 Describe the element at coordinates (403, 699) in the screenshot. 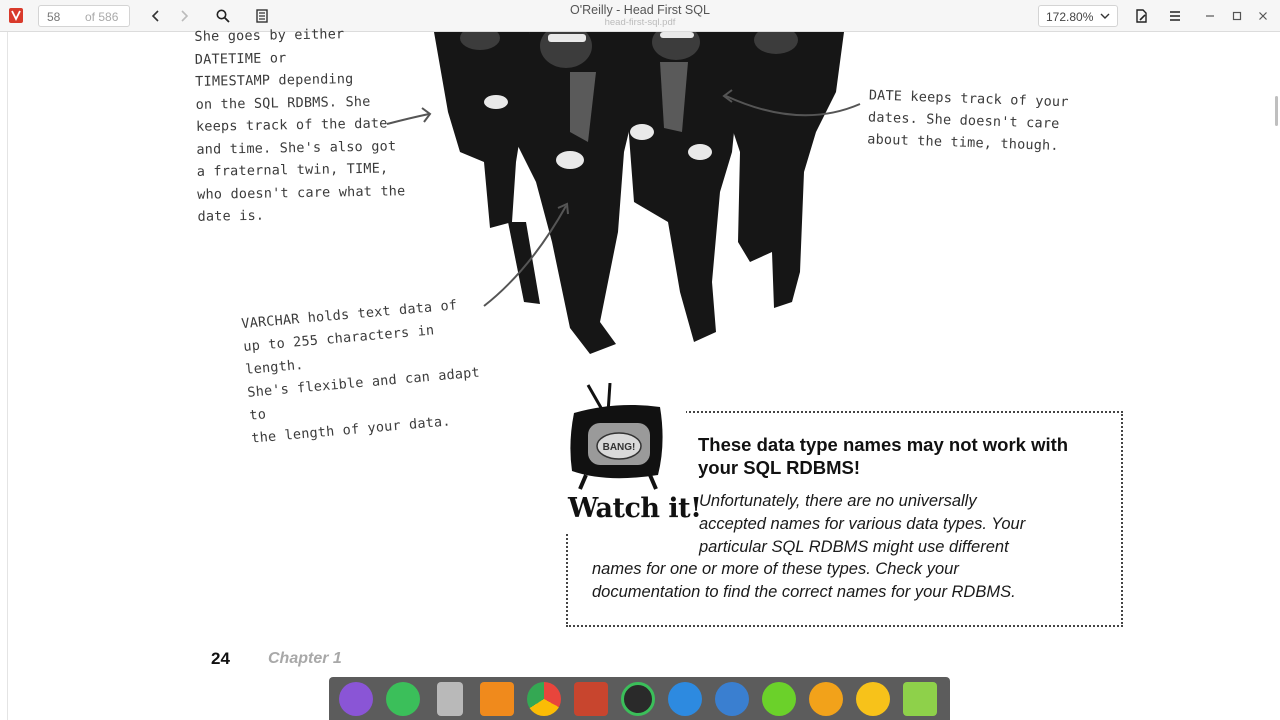

I see `store-icon` at that location.